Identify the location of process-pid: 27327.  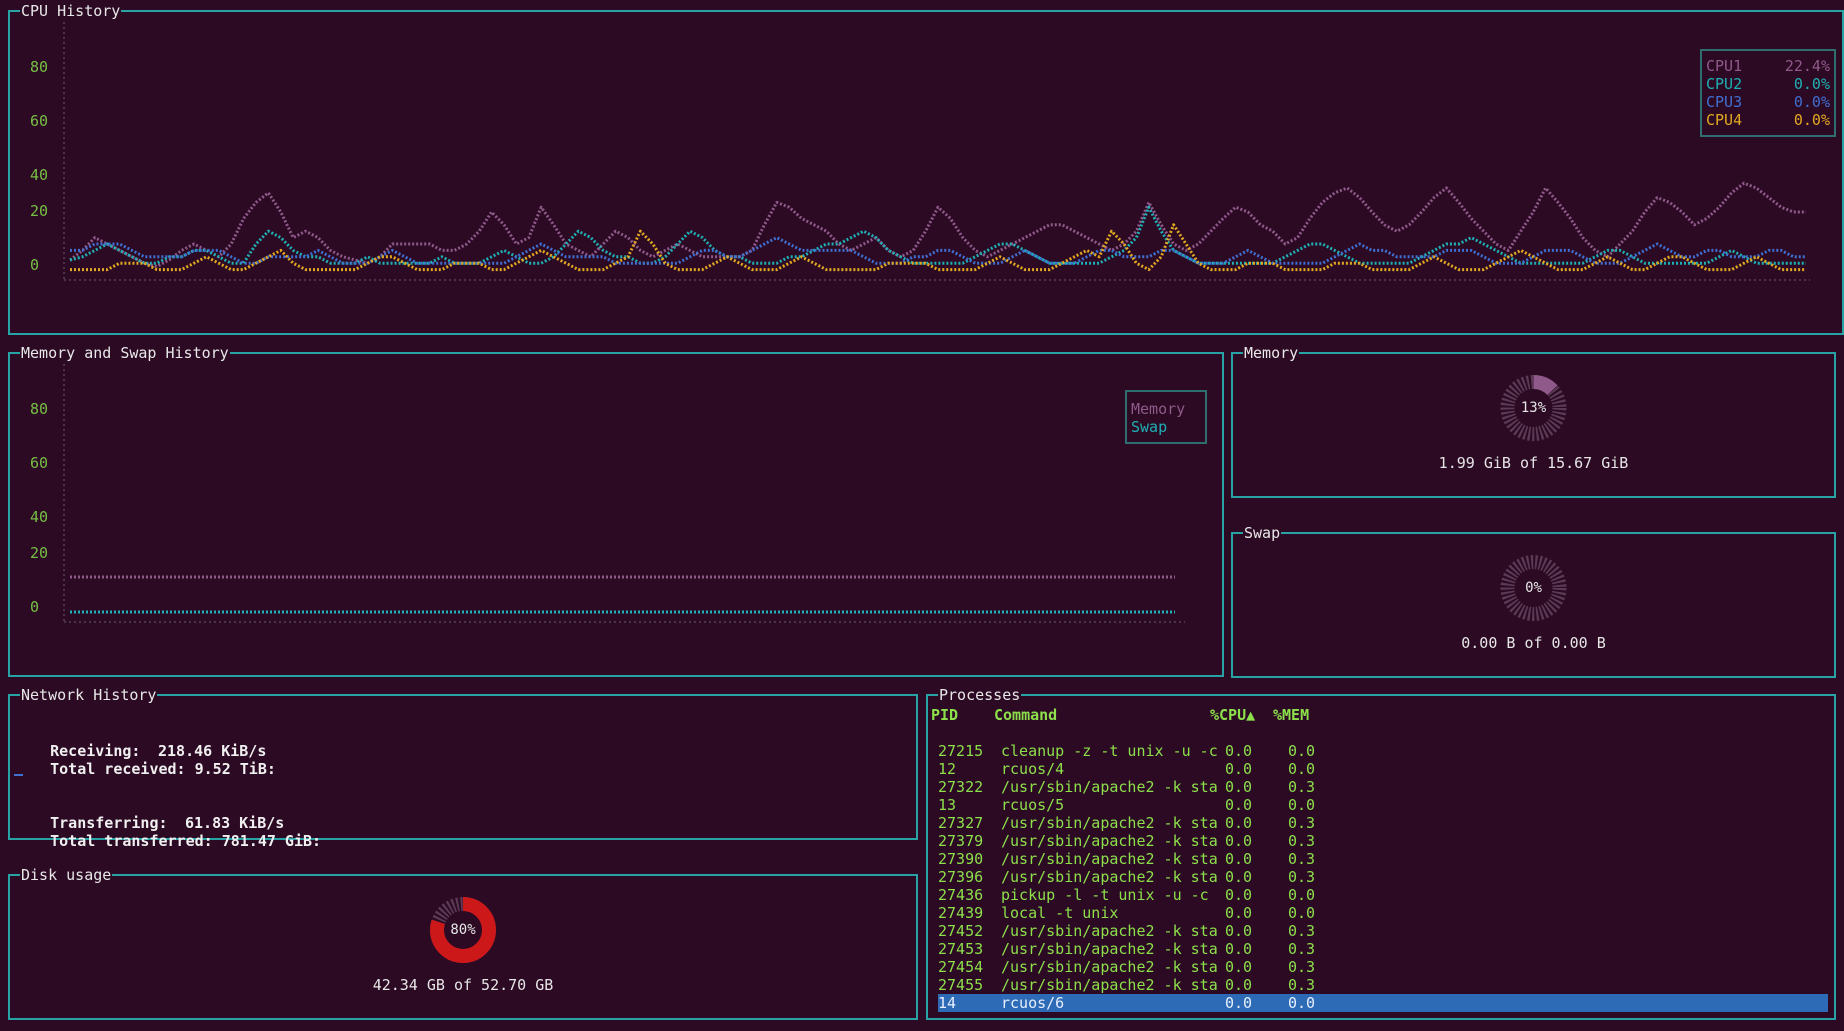
(961, 823).